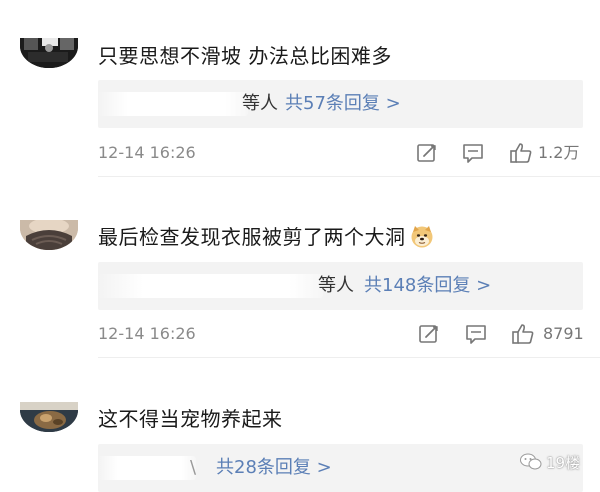 Image resolution: width=600 pixels, height=492 pixels. Describe the element at coordinates (343, 334) in the screenshot. I see `comment-meta: 12-14 16:26 8791` at that location.